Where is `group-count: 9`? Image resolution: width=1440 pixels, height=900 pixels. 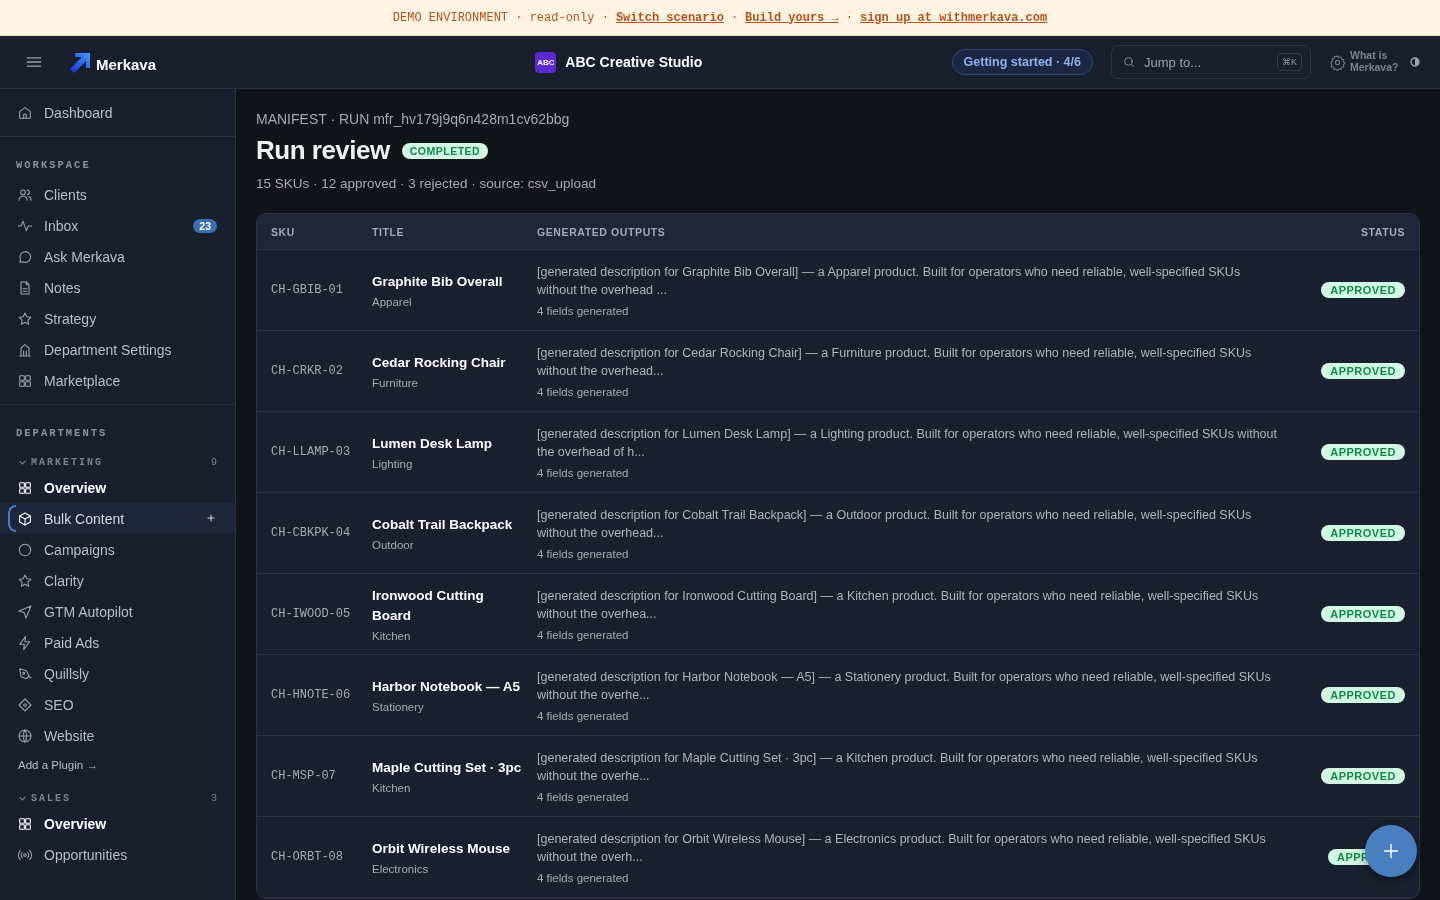
group-count: 9 is located at coordinates (214, 462).